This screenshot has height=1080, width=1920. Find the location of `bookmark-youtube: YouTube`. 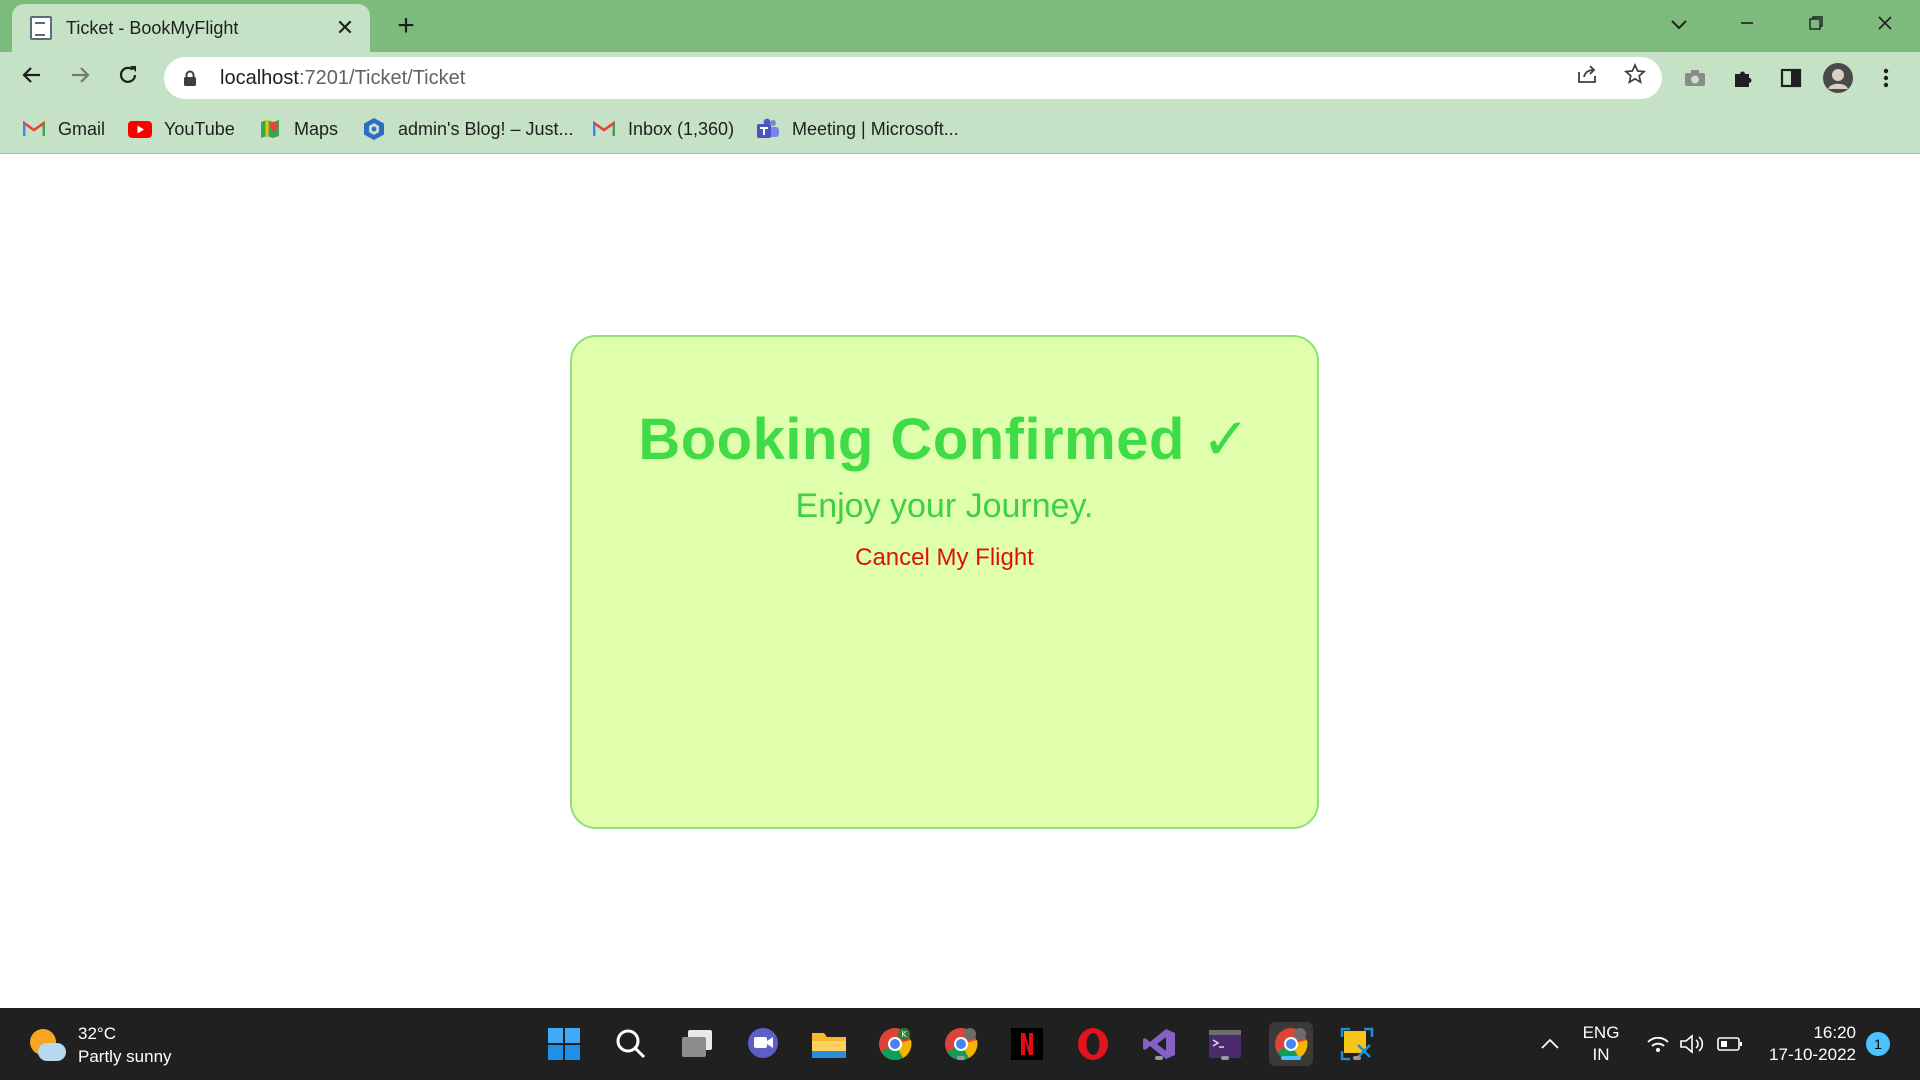

bookmark-youtube: YouTube is located at coordinates (181, 129).